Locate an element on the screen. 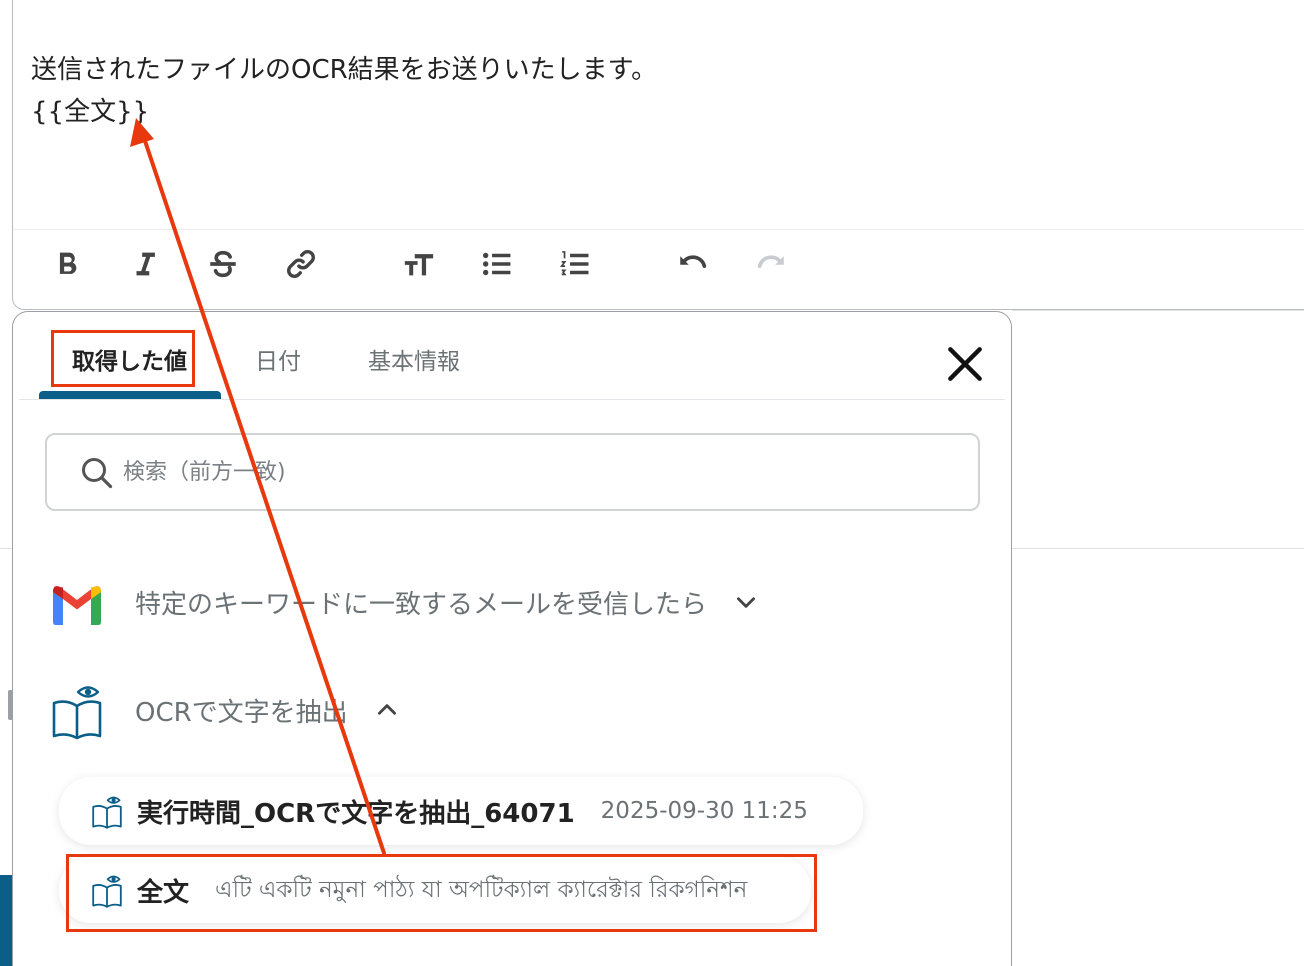  bulleted-list-icon is located at coordinates (496, 264).